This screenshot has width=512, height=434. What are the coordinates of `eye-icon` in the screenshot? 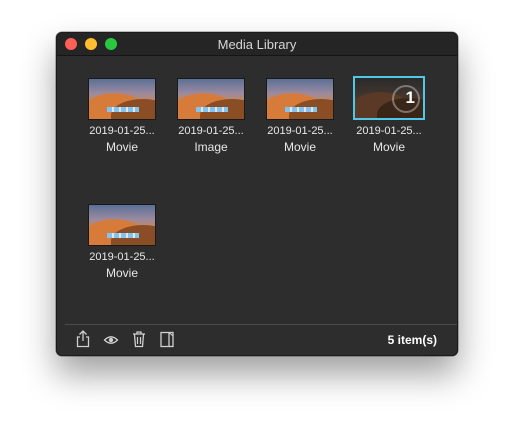 It's located at (111, 339).